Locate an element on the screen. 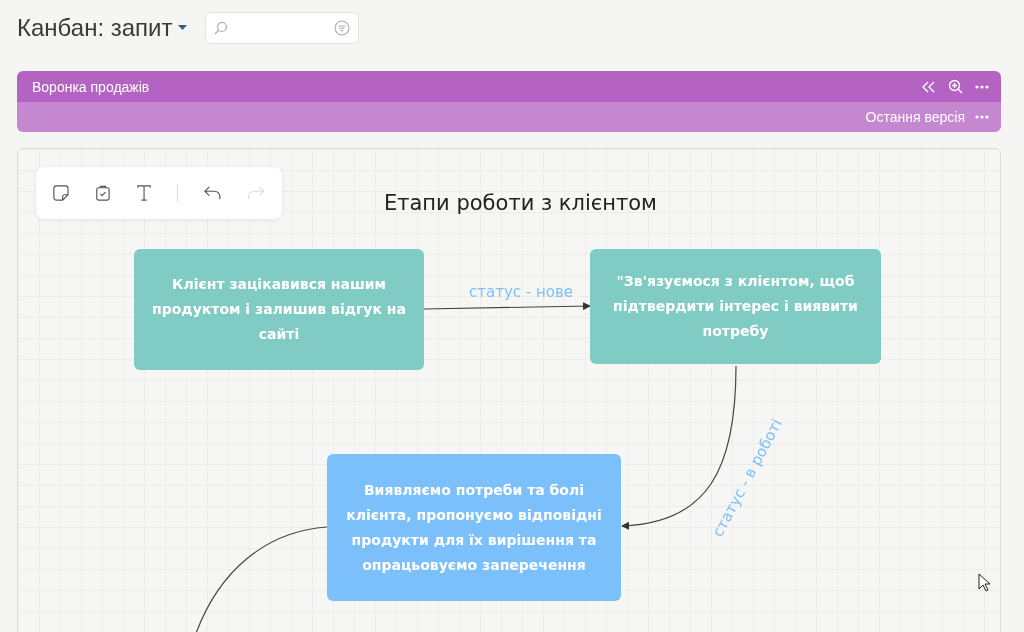  node-text: Клієнт зацікавився нашим продуктом і залишив відгук на сайті is located at coordinates (279, 309).